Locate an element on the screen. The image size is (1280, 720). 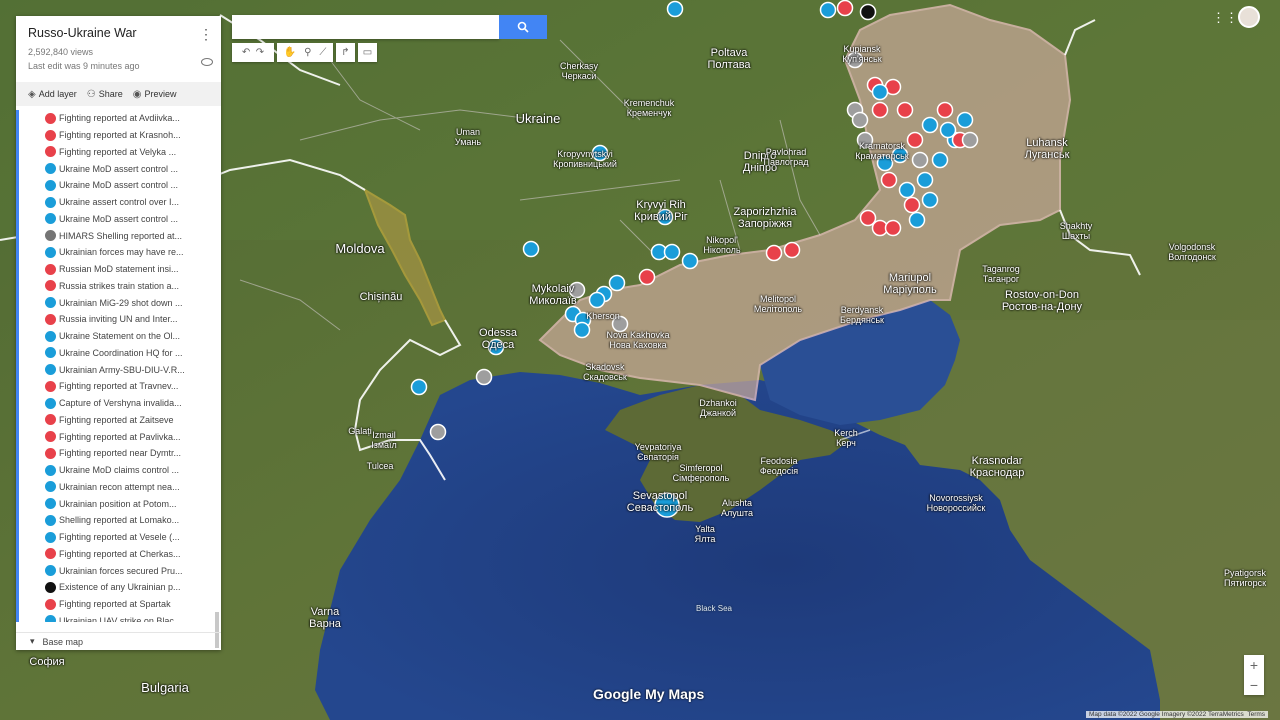
more-options-icon: ⋮ is located at coordinates (206, 34).